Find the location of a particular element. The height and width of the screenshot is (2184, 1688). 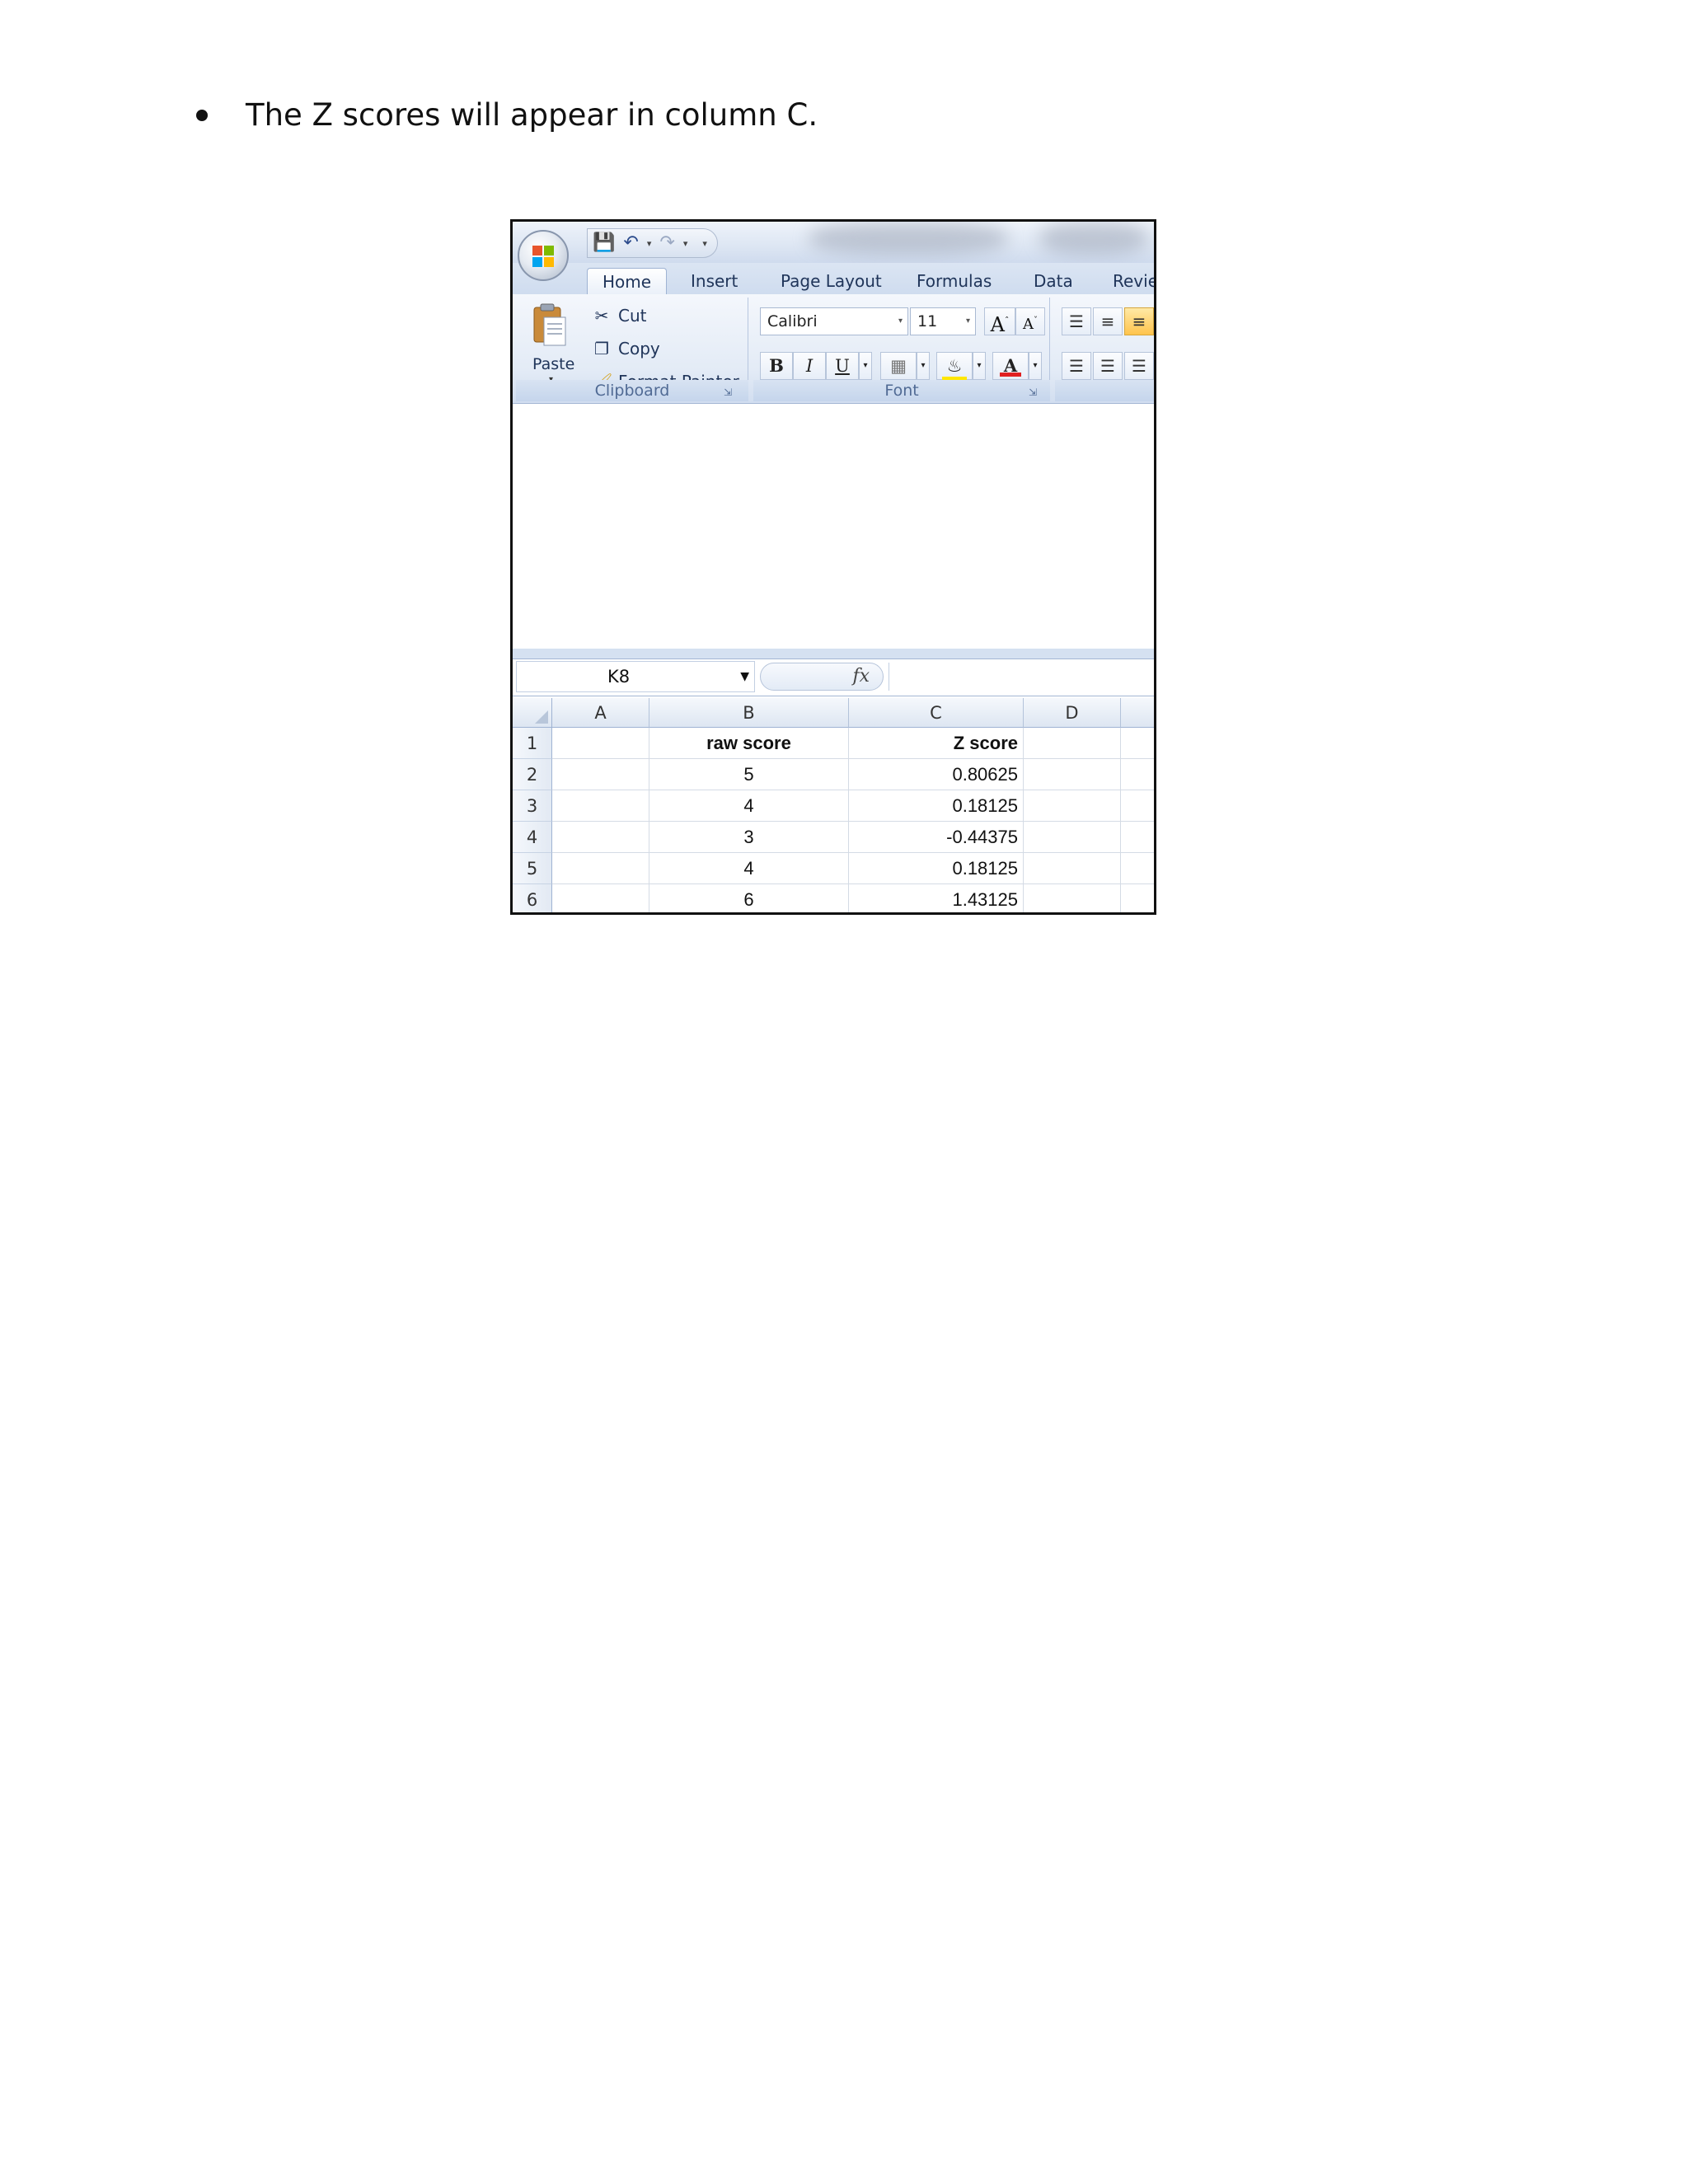

align-middle-icon: ≡ is located at coordinates (1108, 321).